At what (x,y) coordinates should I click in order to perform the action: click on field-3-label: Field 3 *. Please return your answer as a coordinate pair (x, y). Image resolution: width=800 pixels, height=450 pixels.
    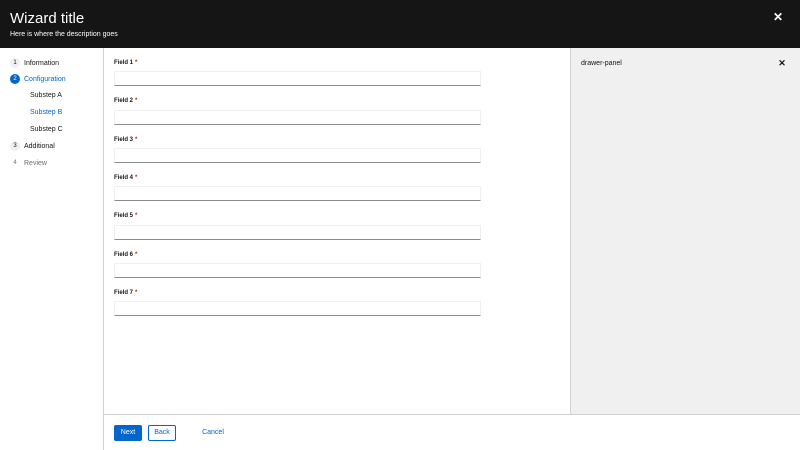
    Looking at the image, I should click on (126, 140).